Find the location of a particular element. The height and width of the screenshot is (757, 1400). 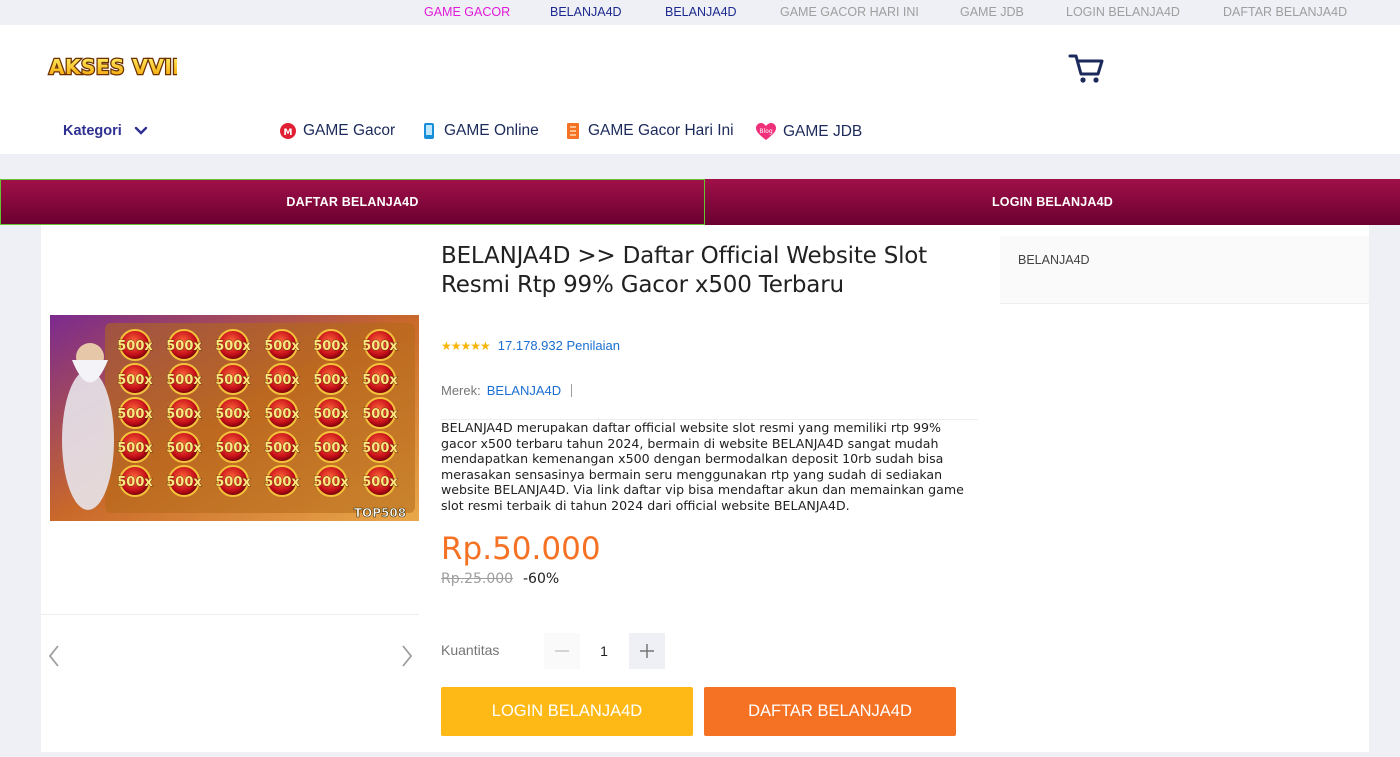

nav-category-label: GAME Gacor Hari Ini is located at coordinates (661, 130).